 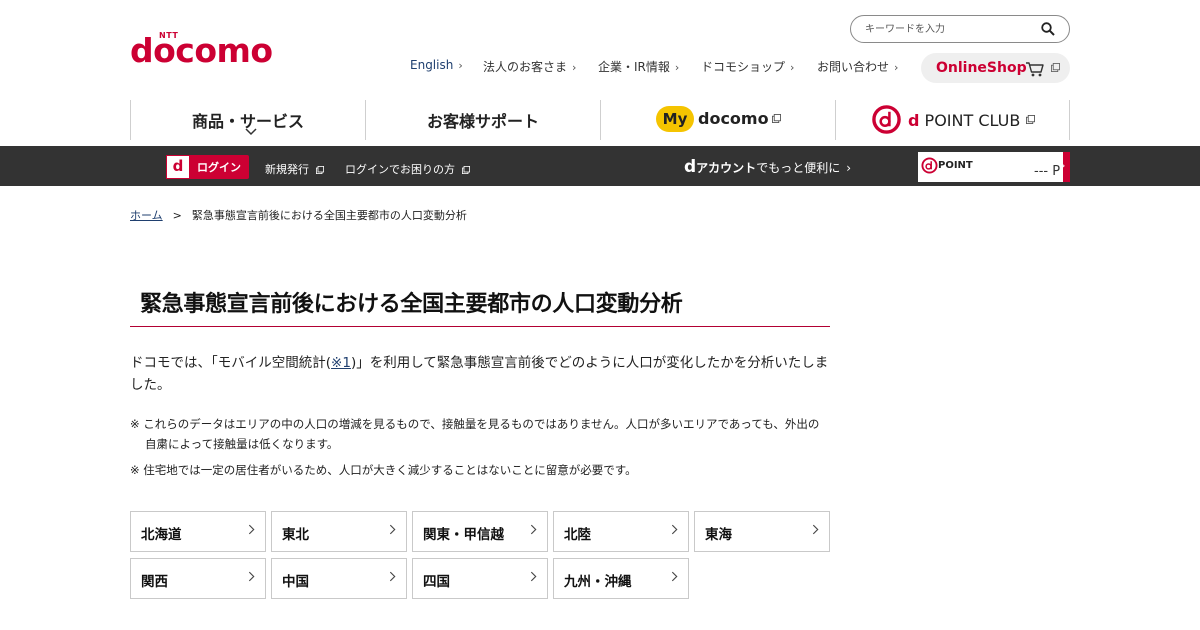 I want to click on gnav-my-docomo: My docomo, so click(x=717, y=120).